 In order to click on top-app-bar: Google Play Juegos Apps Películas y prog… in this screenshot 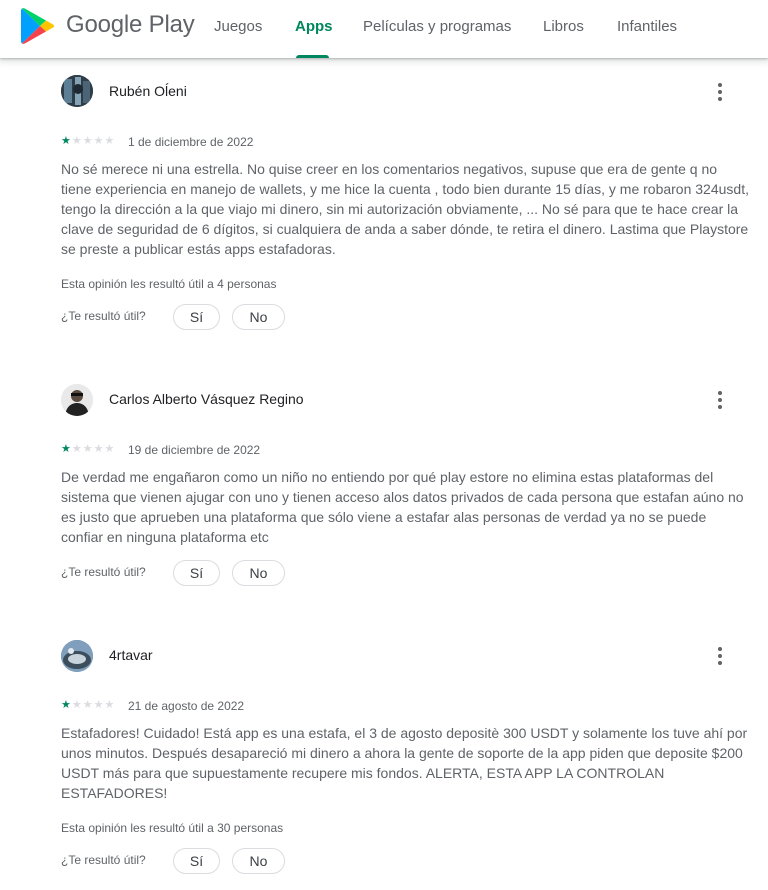, I will do `click(384, 29)`.